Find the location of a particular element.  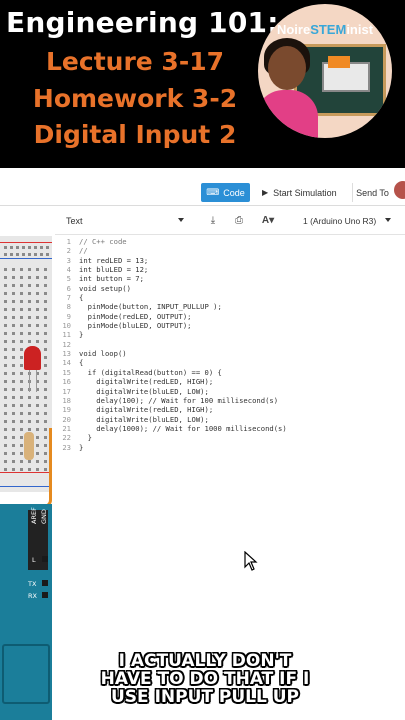

line-number: 3 is located at coordinates (68, 260).